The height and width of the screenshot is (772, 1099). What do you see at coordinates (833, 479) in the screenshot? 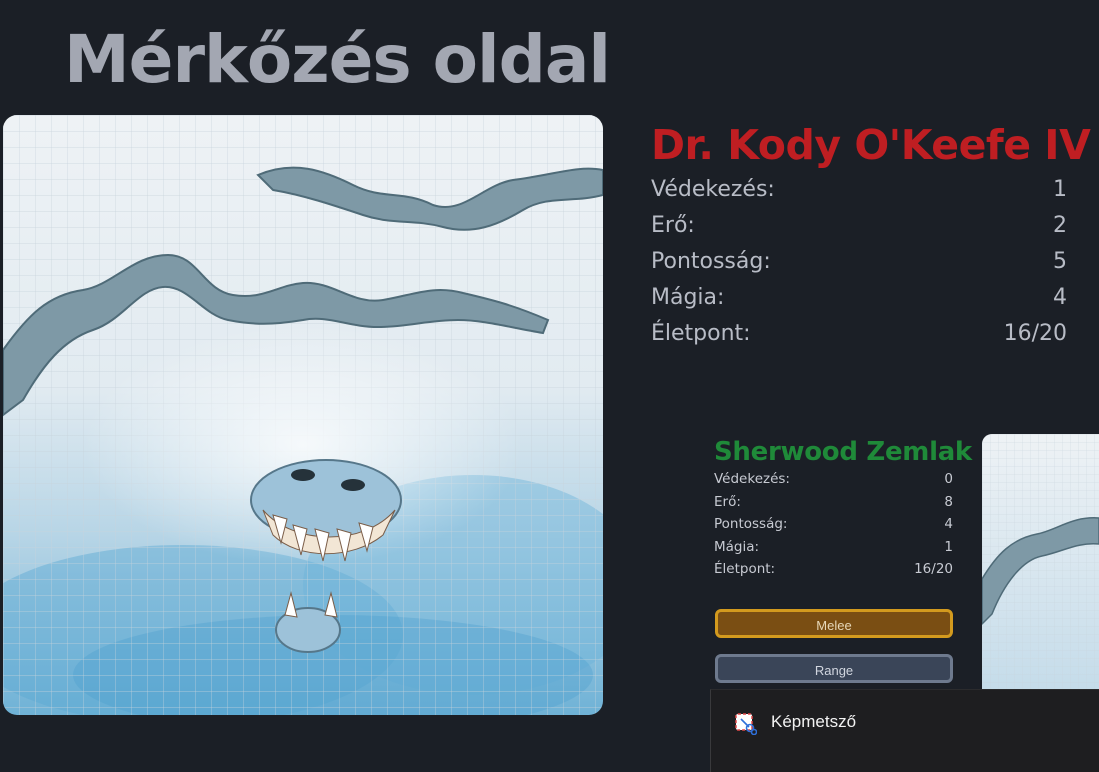
I see `stat-row-defense: Védekezés: 0` at bounding box center [833, 479].